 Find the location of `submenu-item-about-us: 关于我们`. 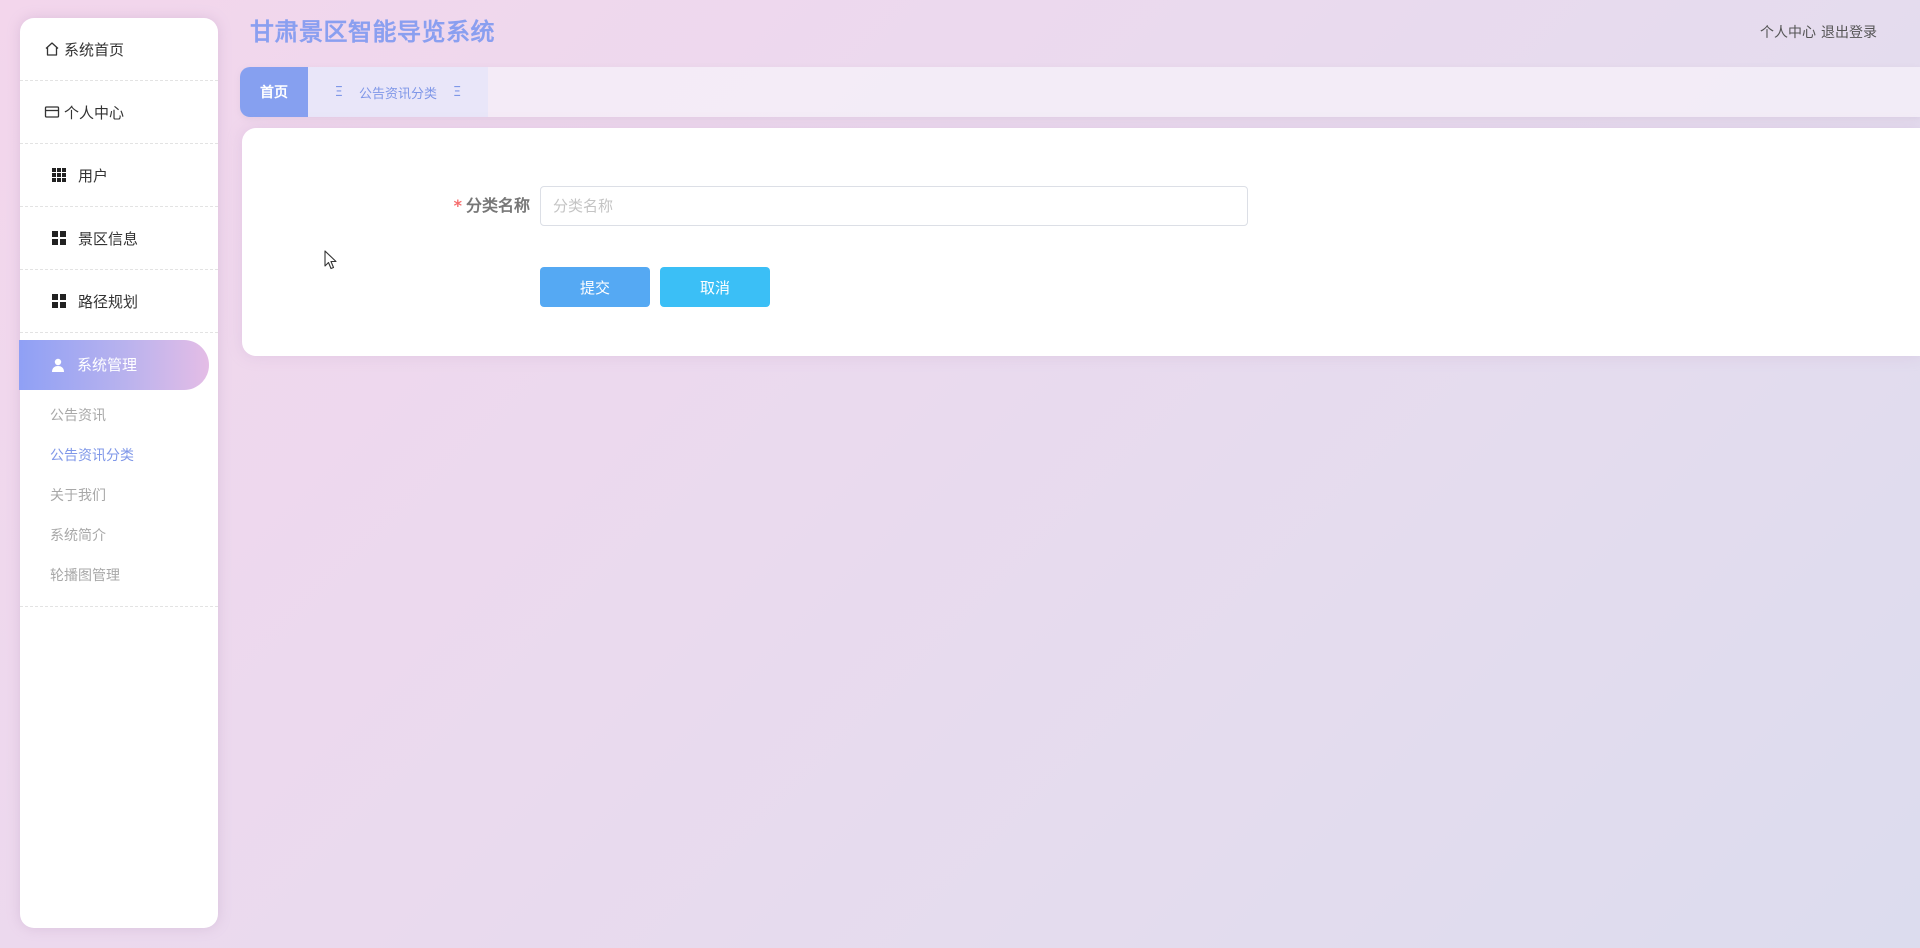

submenu-item-about-us: 关于我们 is located at coordinates (119, 496).